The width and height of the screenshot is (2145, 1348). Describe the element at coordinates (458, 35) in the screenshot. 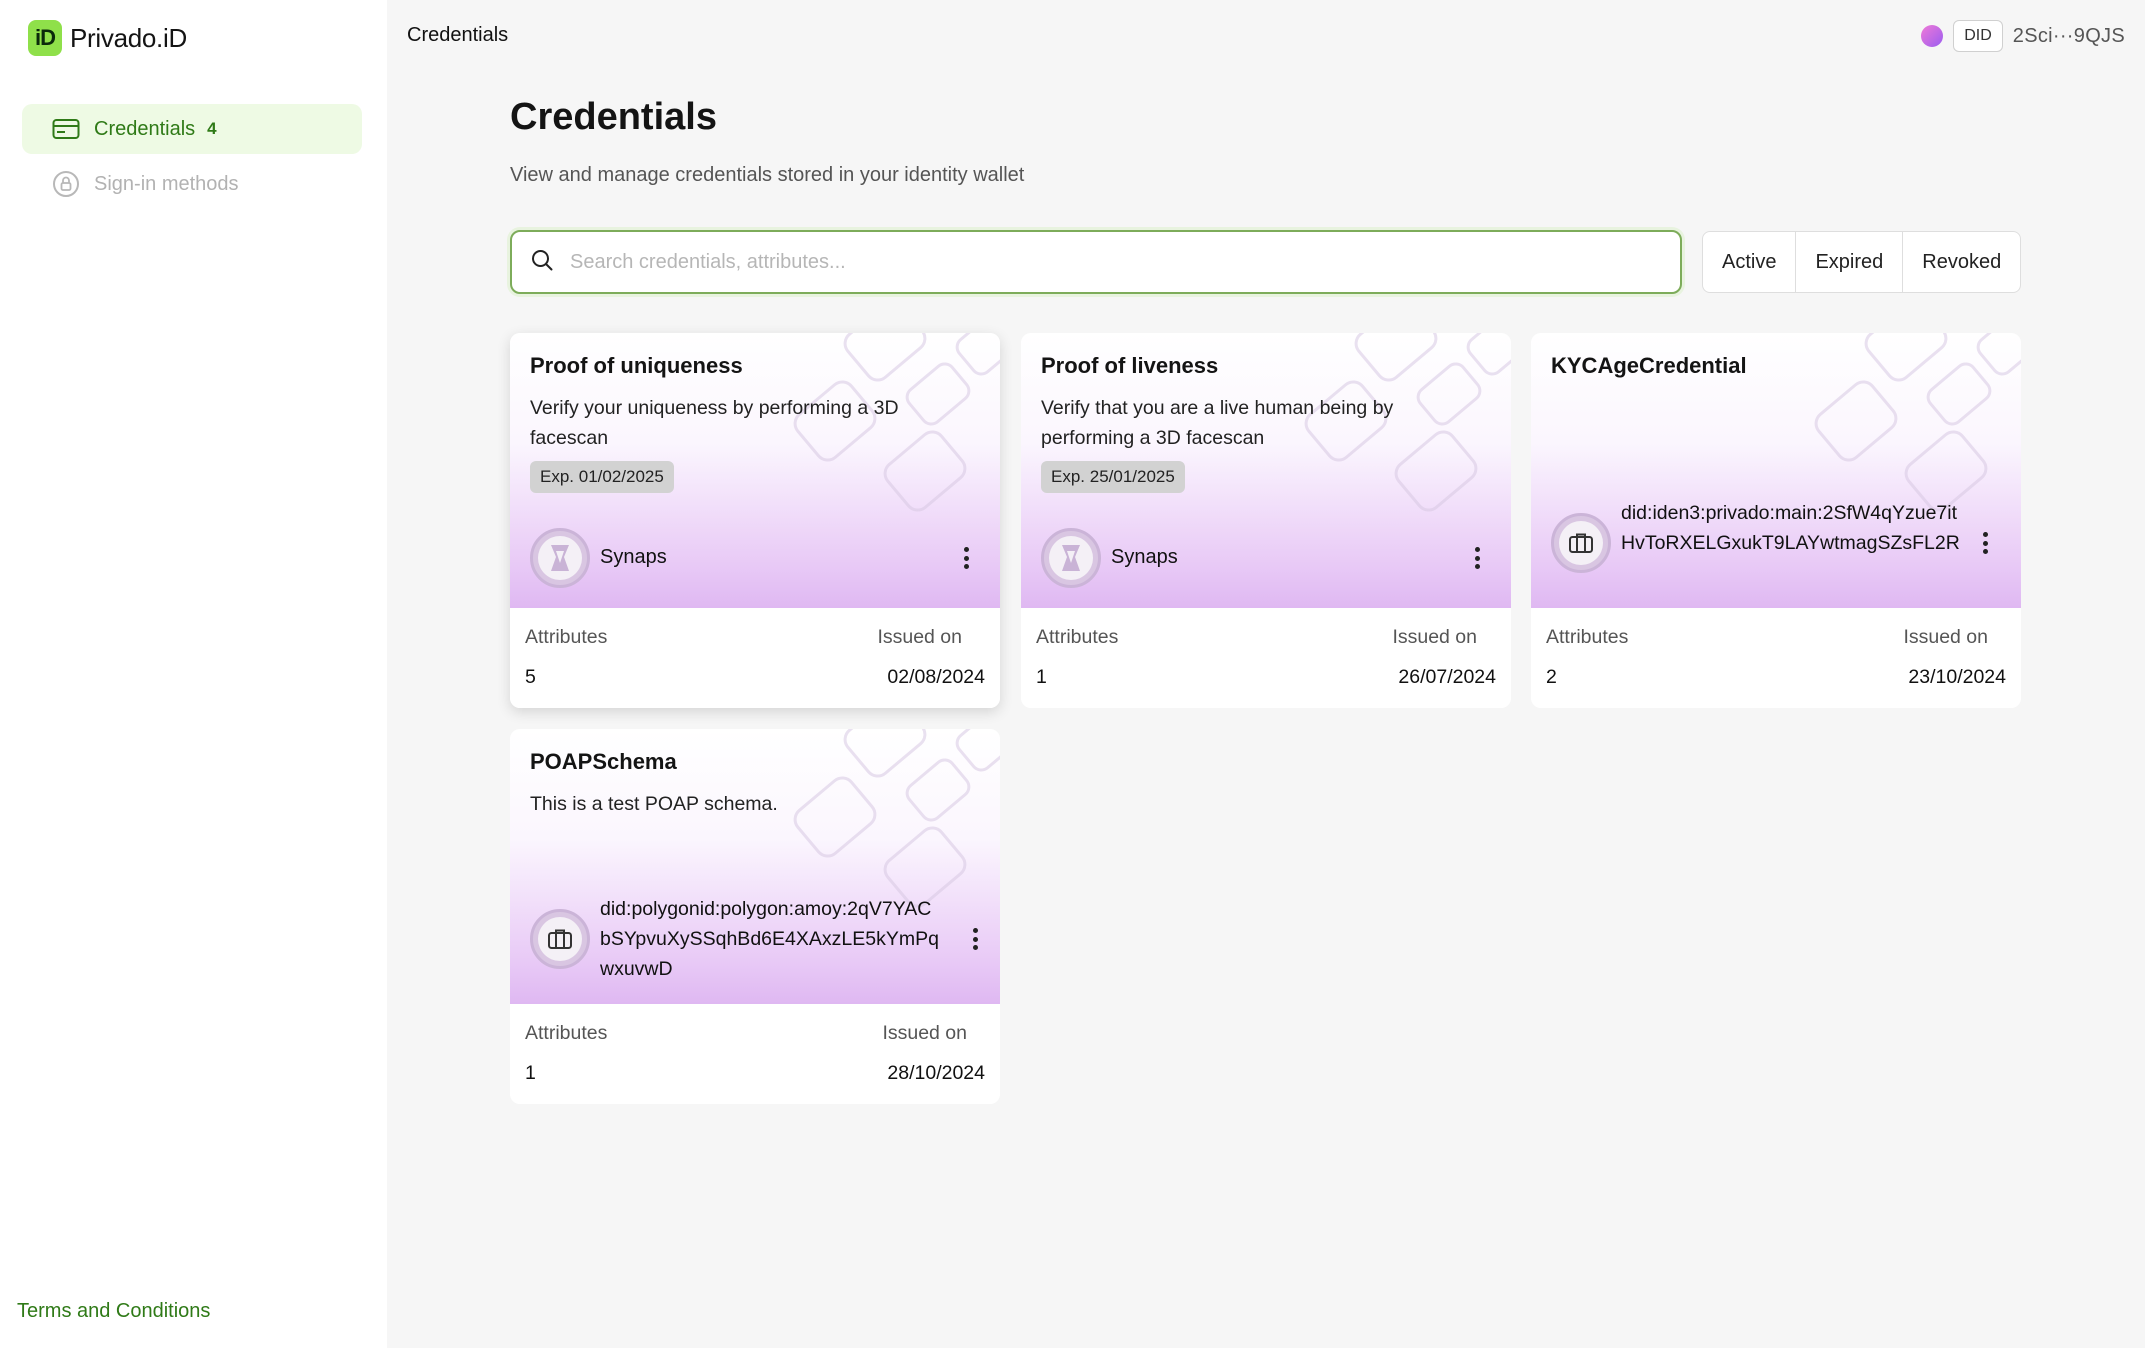

I see `breadcrumb: Credentials` at that location.